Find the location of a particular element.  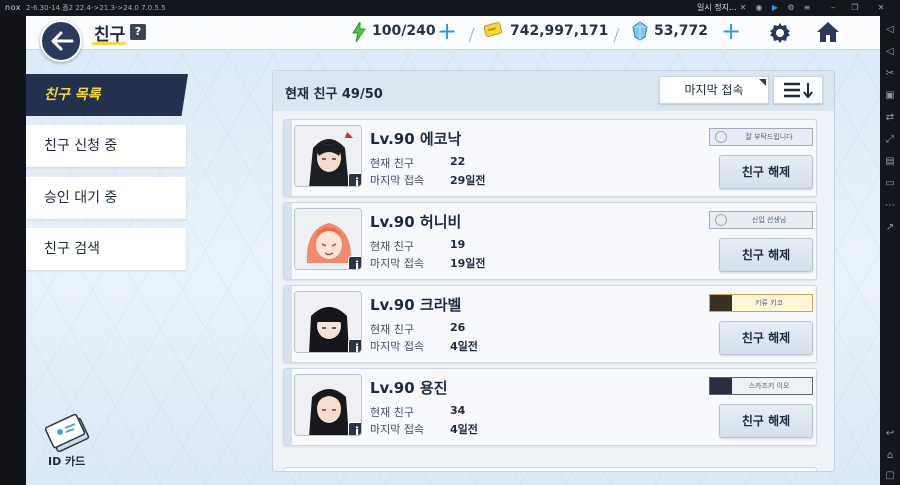

last-login-value: 29일전 is located at coordinates (468, 180).